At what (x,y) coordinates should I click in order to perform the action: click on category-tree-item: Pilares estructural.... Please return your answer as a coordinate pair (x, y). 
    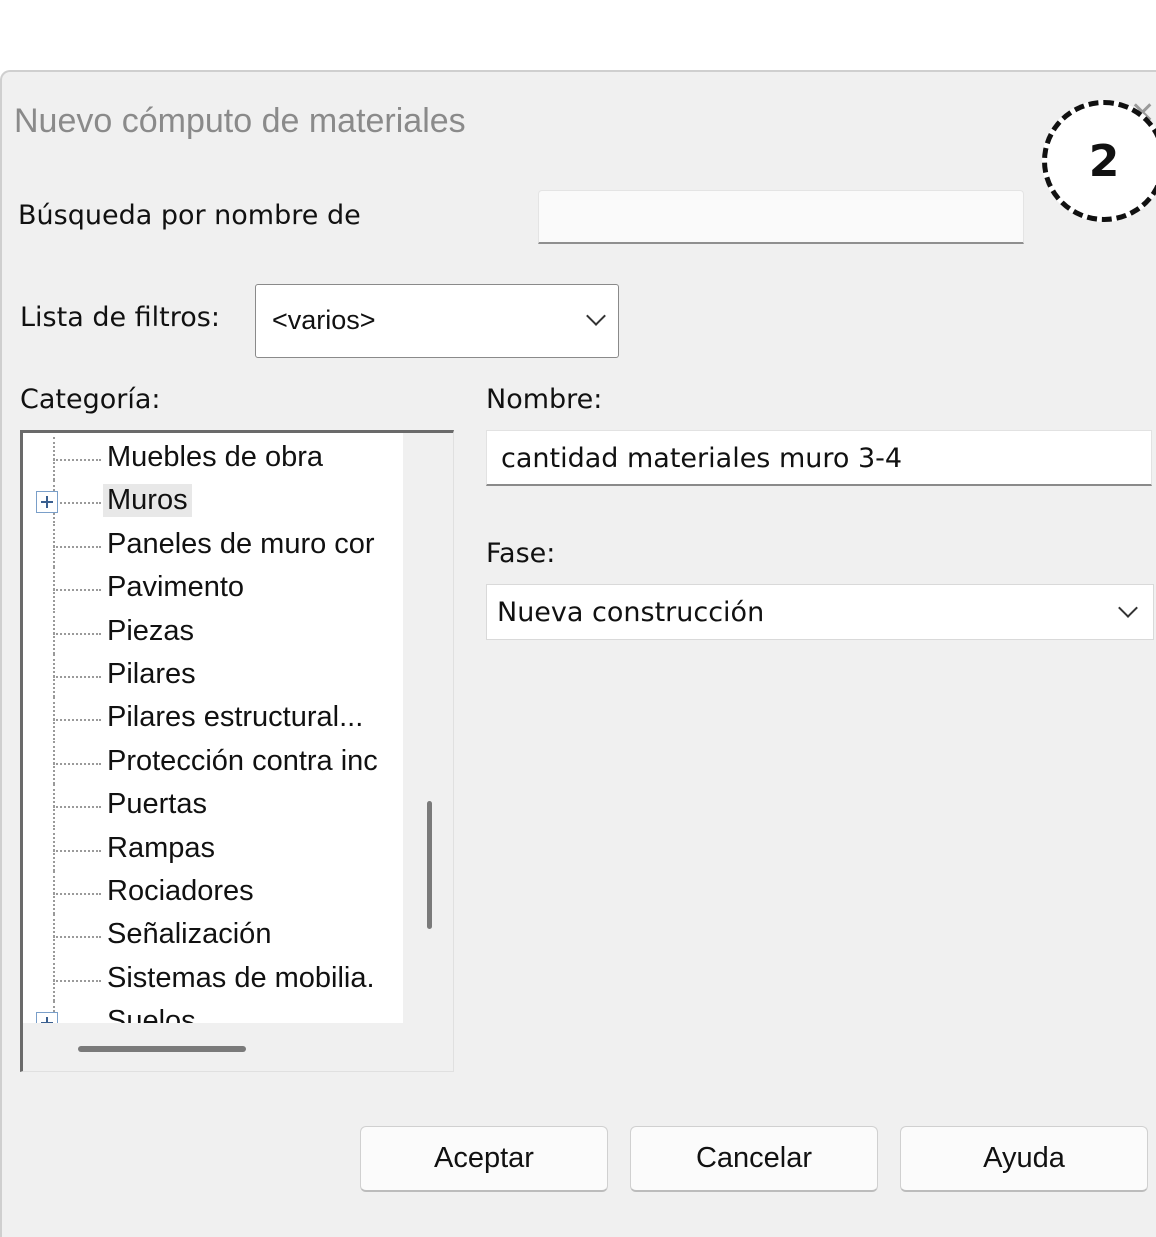
    Looking at the image, I should click on (213, 719).